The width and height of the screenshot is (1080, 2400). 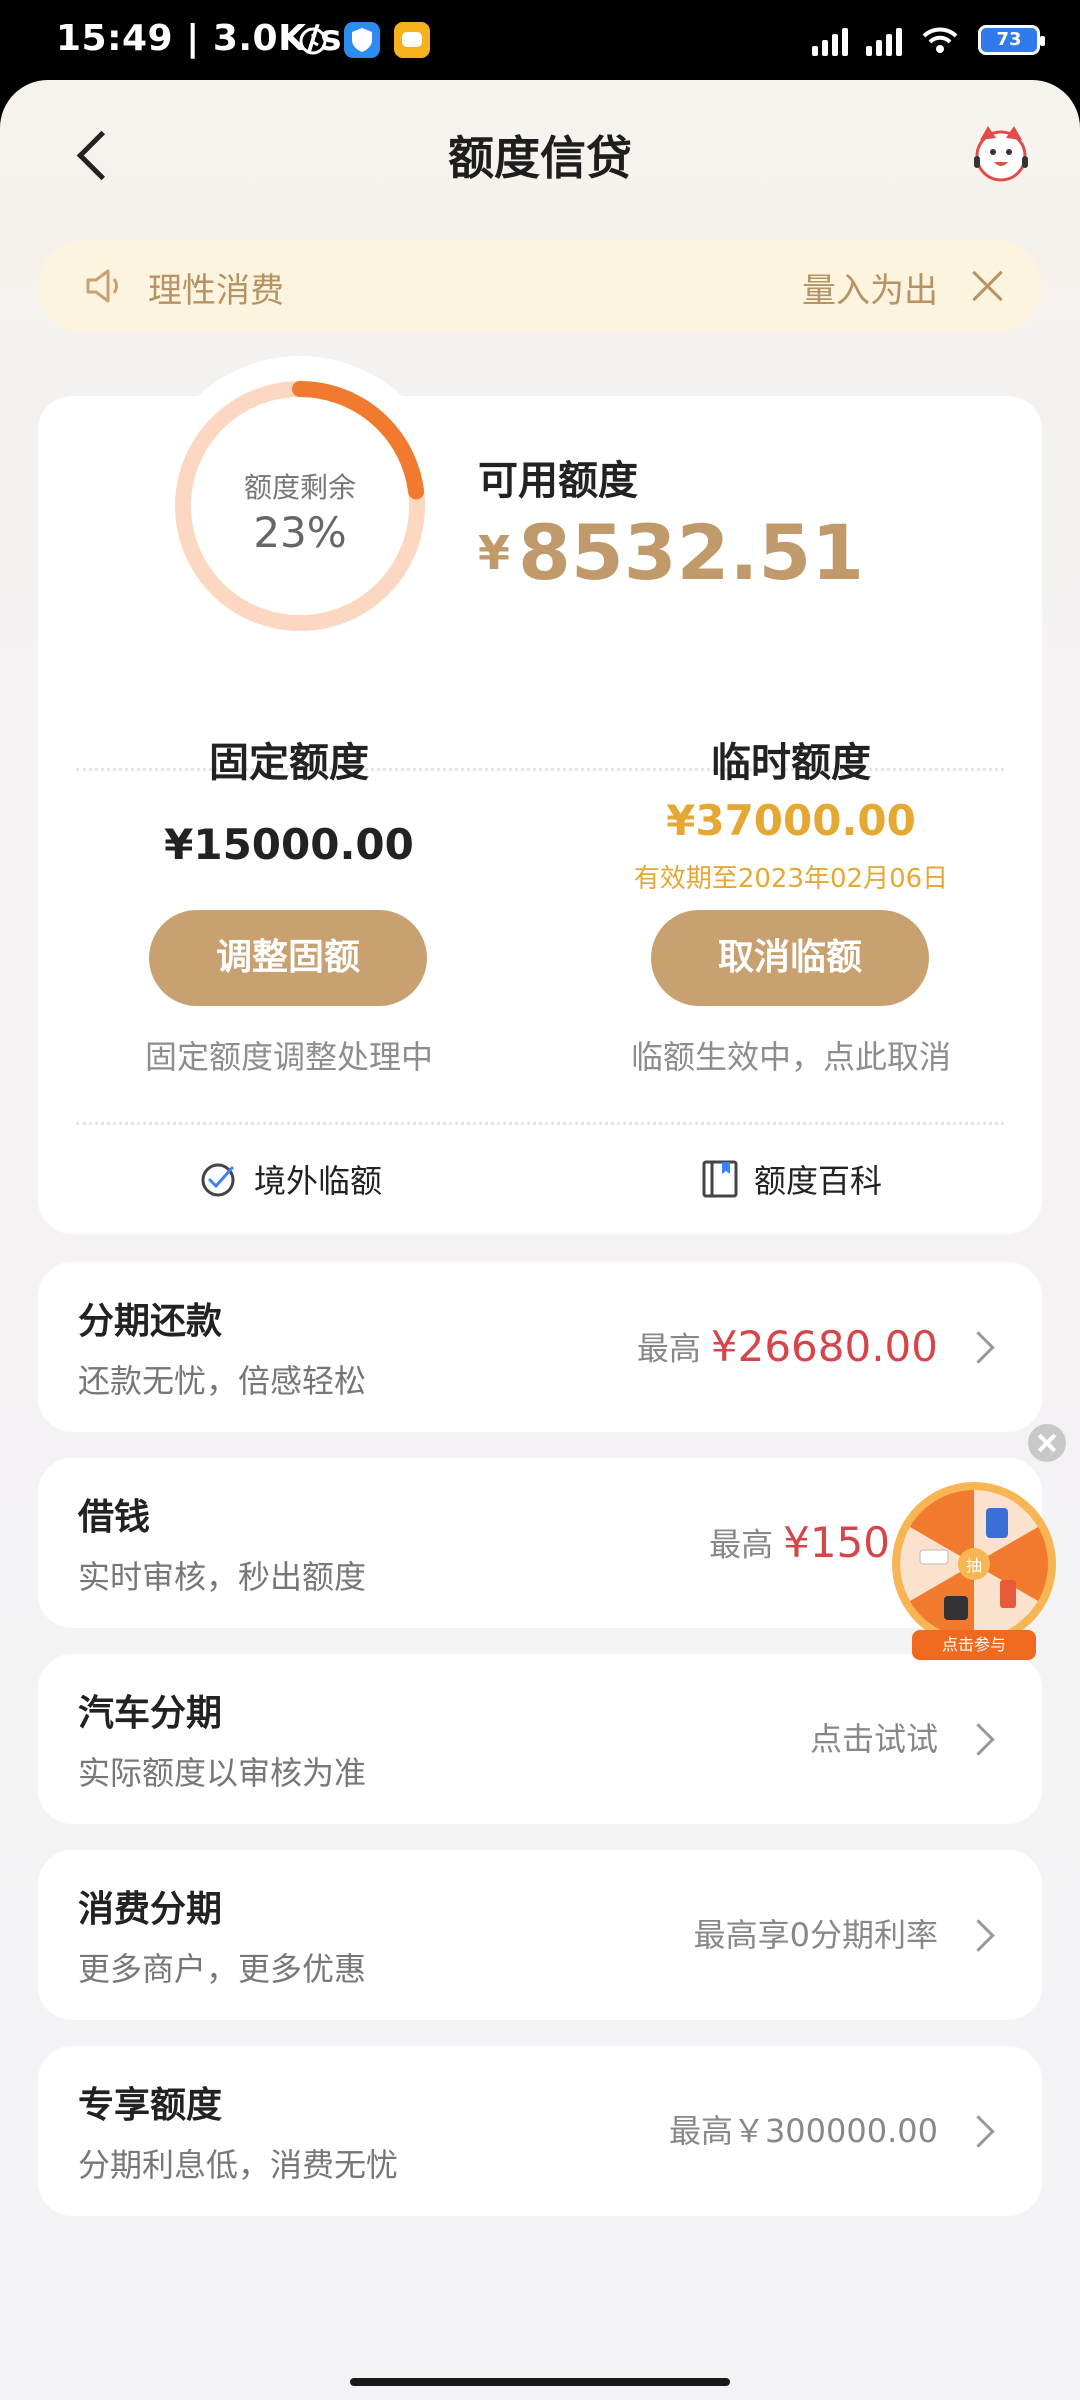 What do you see at coordinates (803, 2131) in the screenshot?
I see `row-right: 最高￥300000.00` at bounding box center [803, 2131].